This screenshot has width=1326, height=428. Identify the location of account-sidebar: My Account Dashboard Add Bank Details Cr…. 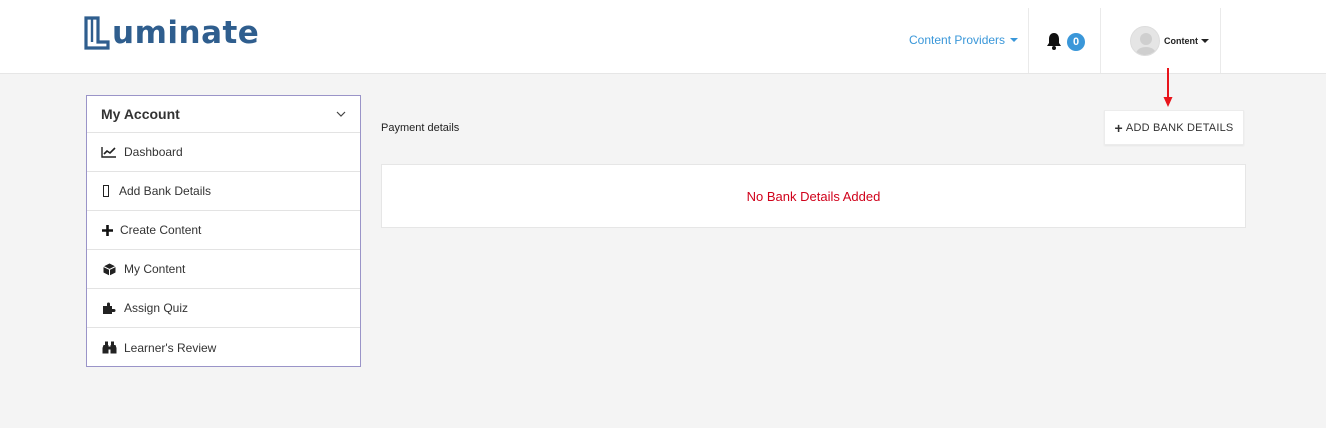
(223, 231).